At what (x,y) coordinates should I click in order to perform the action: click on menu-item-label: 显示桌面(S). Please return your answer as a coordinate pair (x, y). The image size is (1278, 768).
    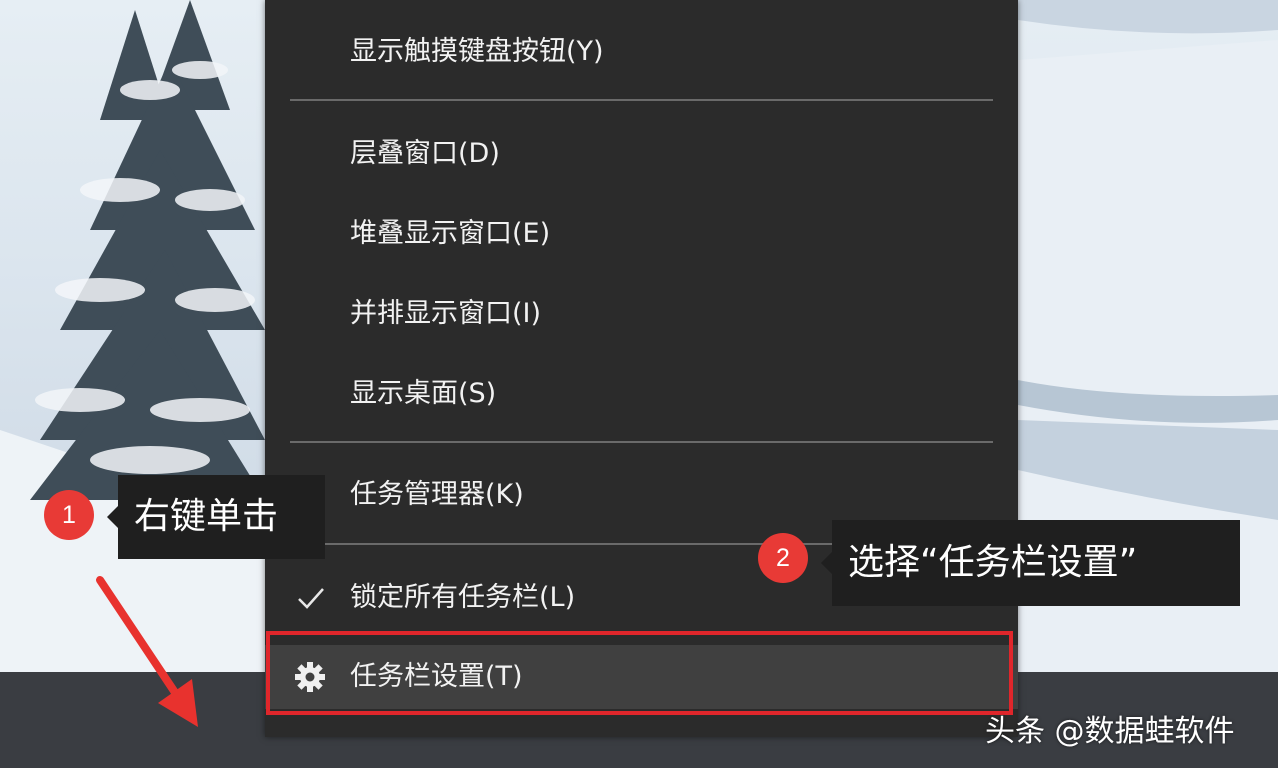
    Looking at the image, I should click on (423, 393).